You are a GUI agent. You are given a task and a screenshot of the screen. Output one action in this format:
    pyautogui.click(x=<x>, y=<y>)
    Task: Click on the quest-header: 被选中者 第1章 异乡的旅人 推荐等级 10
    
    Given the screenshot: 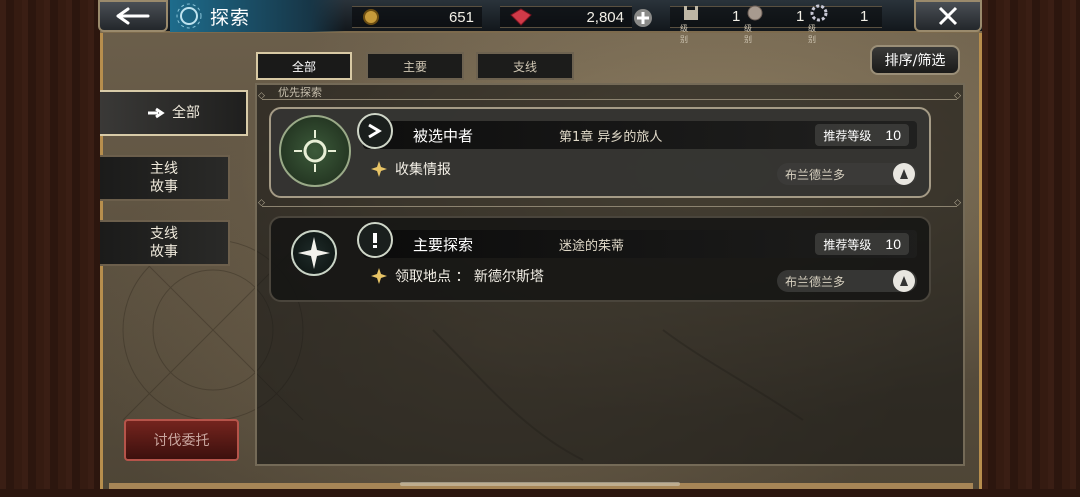 What is the action you would take?
    pyautogui.click(x=637, y=131)
    